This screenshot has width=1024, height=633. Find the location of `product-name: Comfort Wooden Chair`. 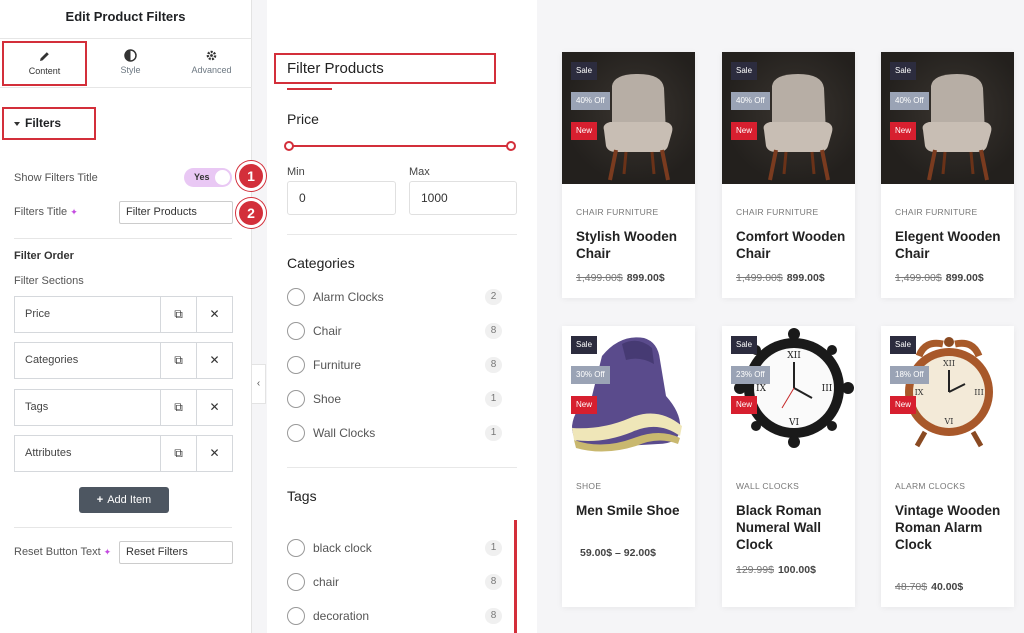

product-name: Comfort Wooden Chair is located at coordinates (792, 245).